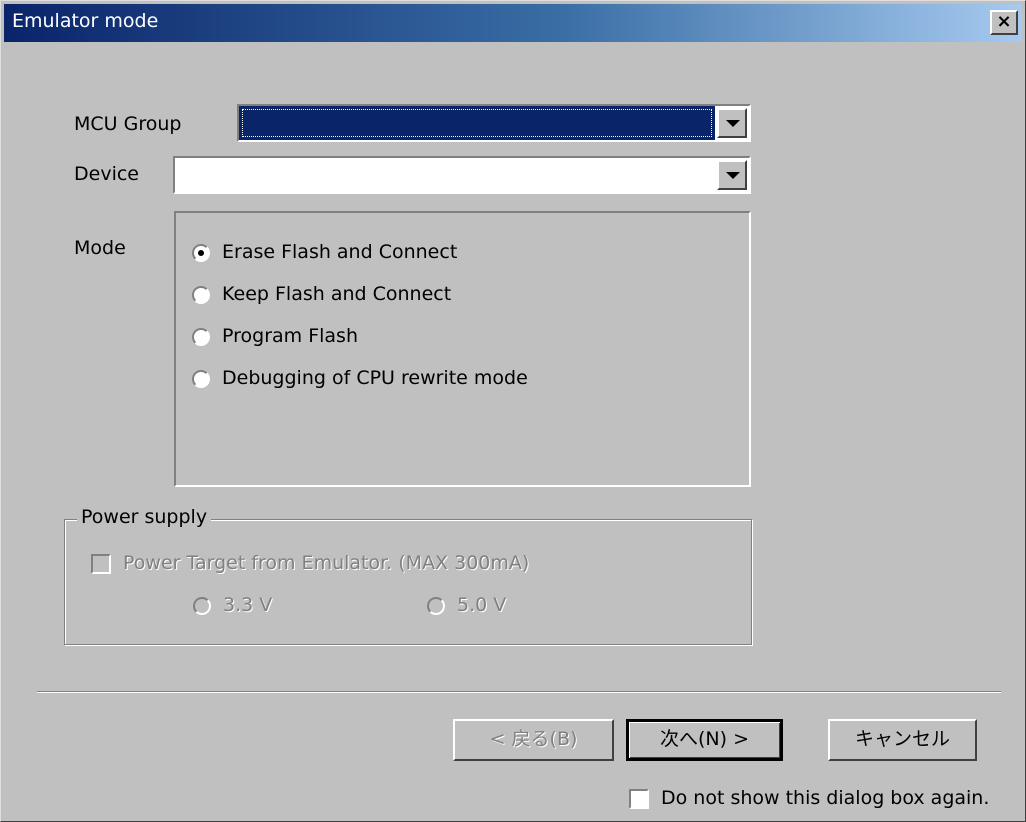 This screenshot has width=1026, height=822. I want to click on device-dropdown-button, so click(732, 175).